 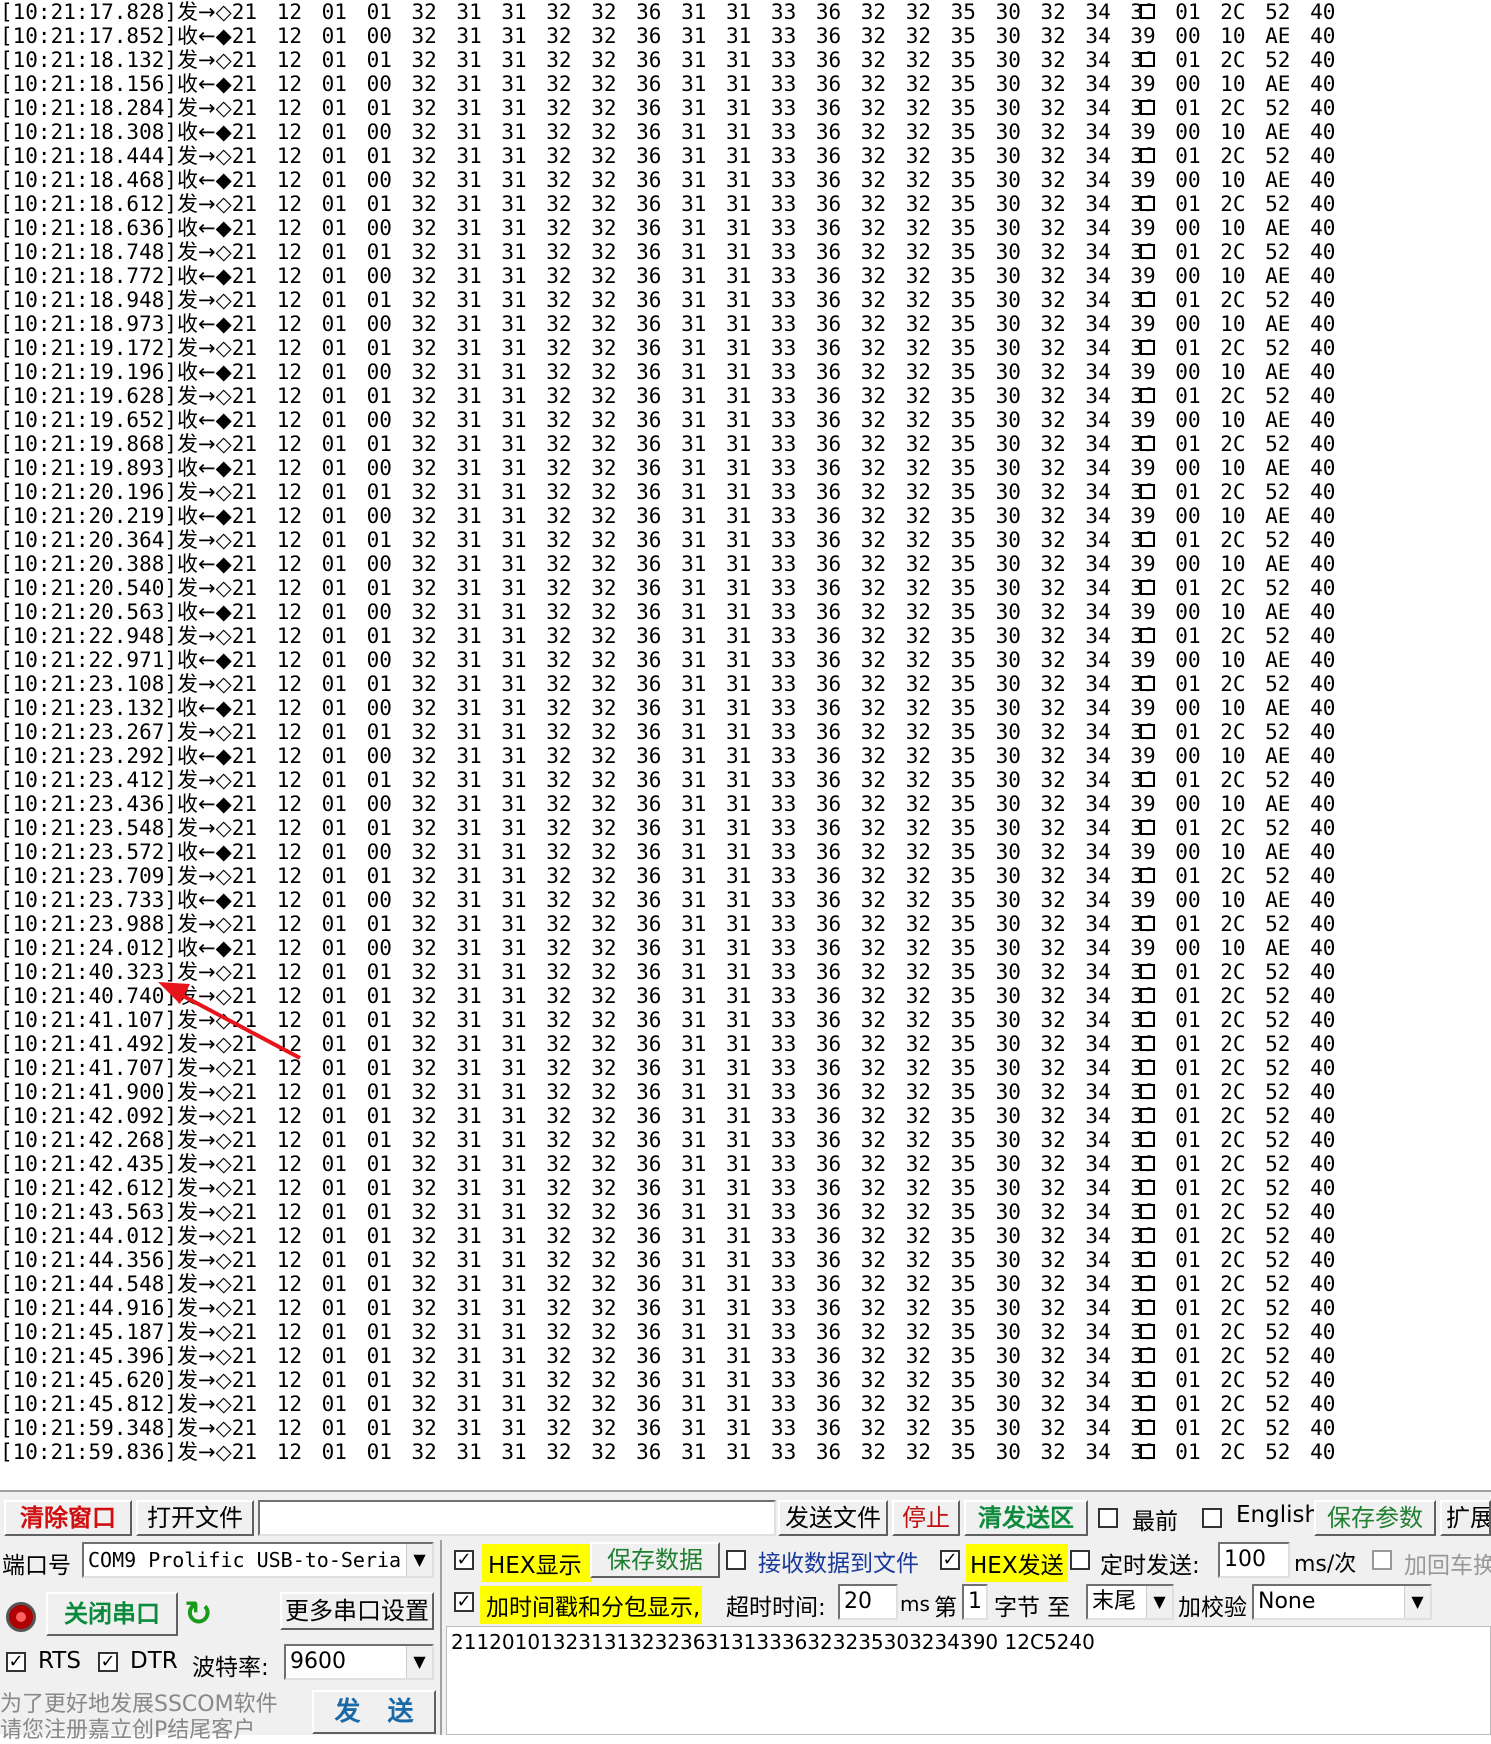 I want to click on log-timestamp: [10:21:19.628], so click(x=89, y=396).